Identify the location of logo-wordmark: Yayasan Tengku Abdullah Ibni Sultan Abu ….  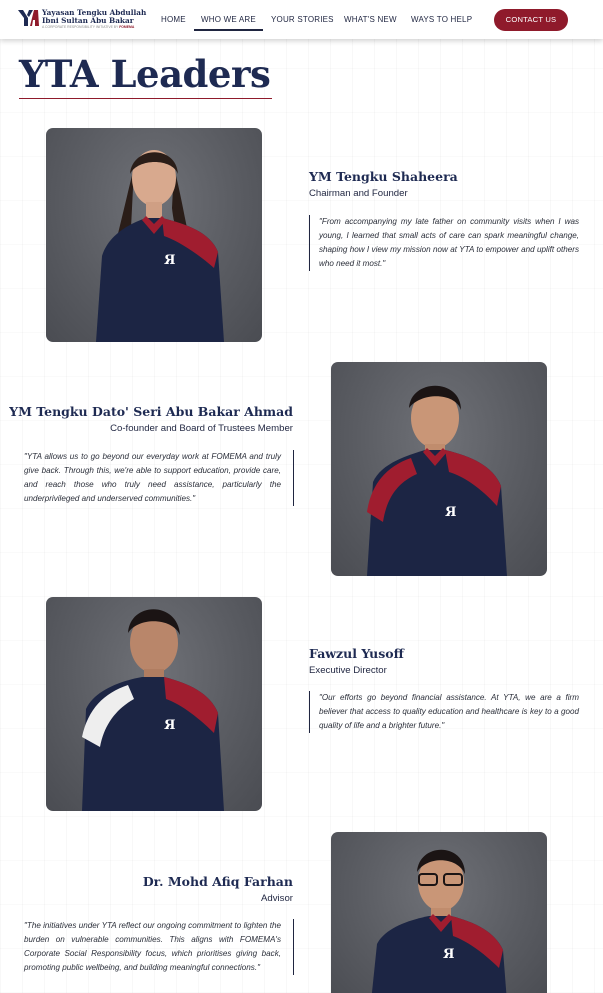
(102, 19).